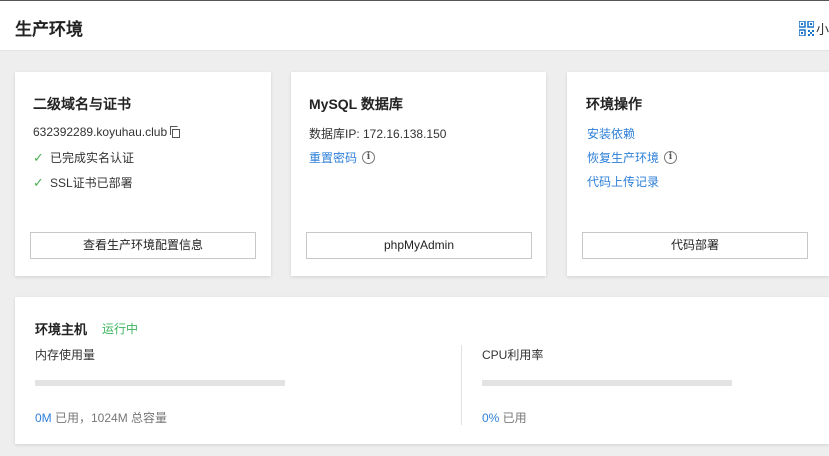 Image resolution: width=829 pixels, height=456 pixels. Describe the element at coordinates (91, 183) in the screenshot. I see `ssl-text: SSL证书已部署` at that location.